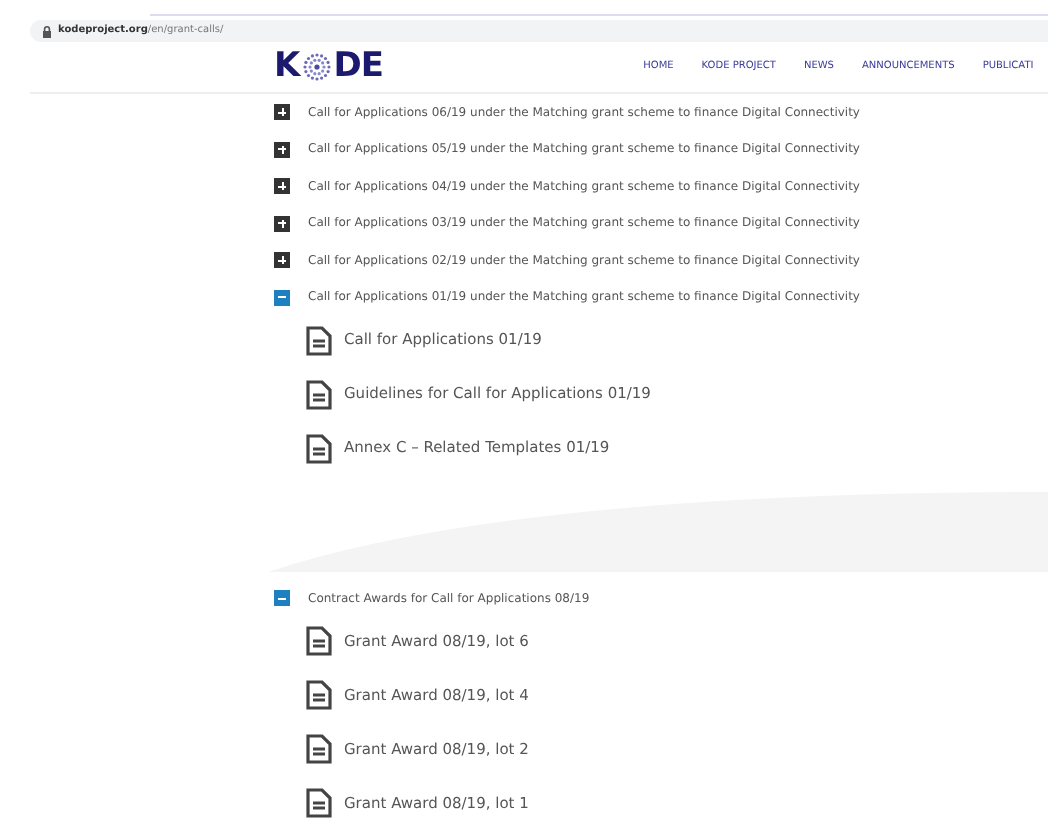 This screenshot has height=818, width=1048. I want to click on starburst-icon, so click(316, 67).